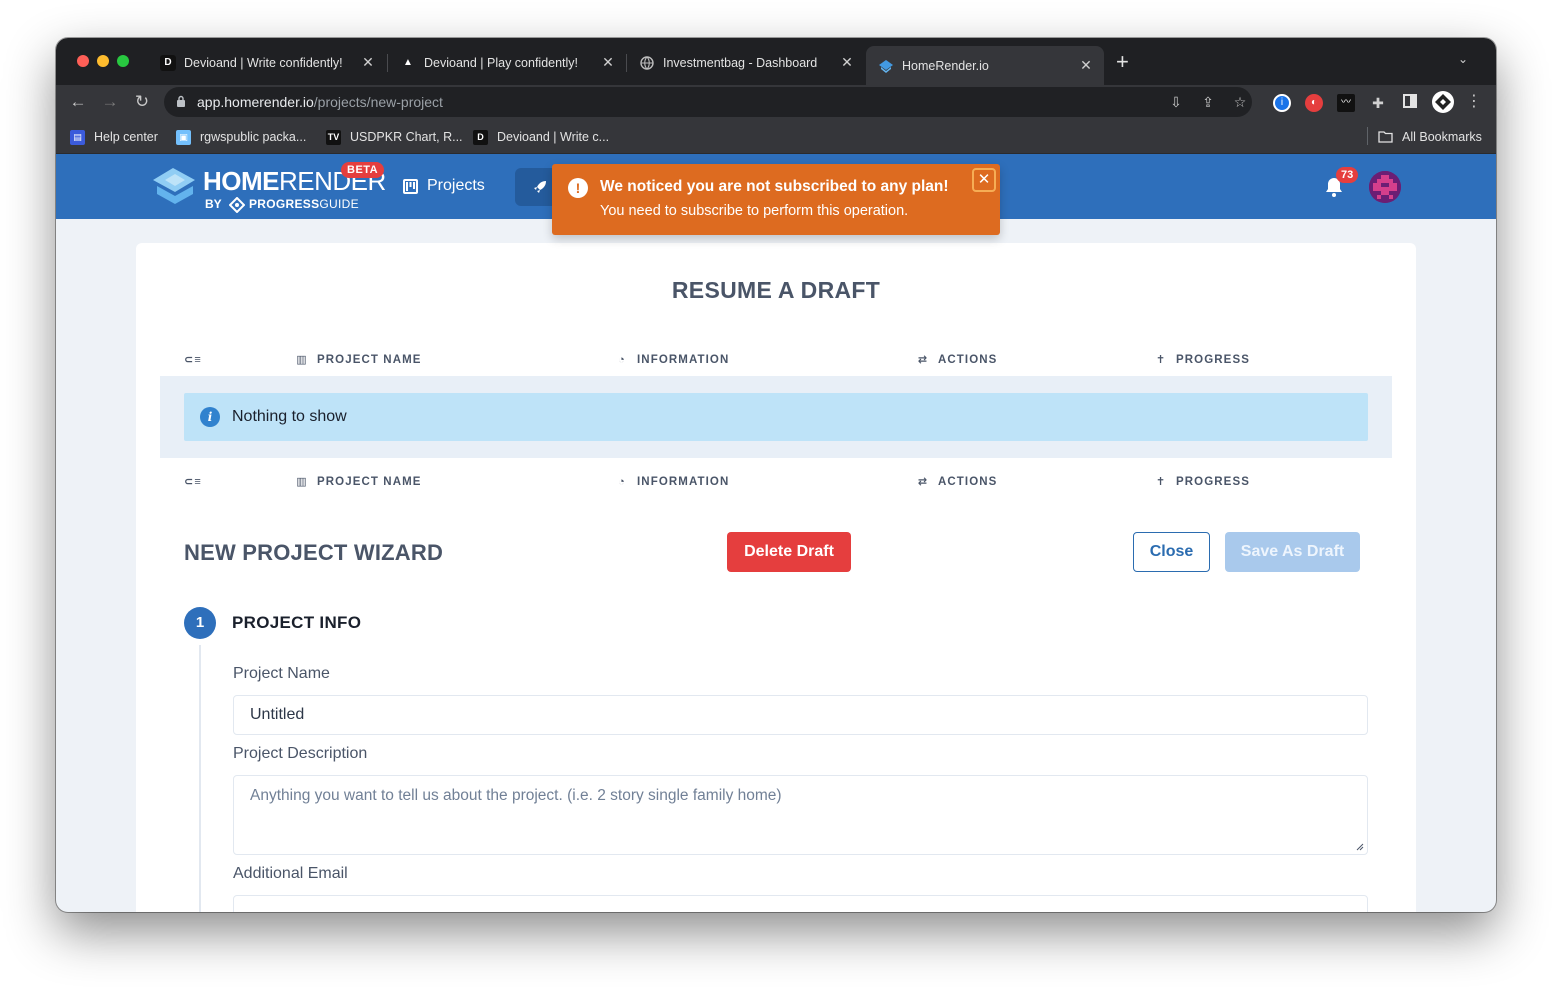  Describe the element at coordinates (126, 137) in the screenshot. I see `bookmark-label: Help center` at that location.